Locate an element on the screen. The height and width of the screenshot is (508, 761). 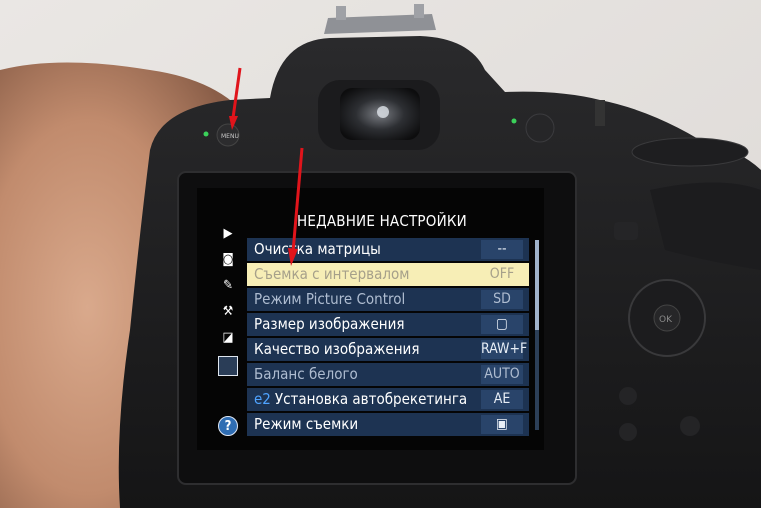
pencil-icon: ✎ is located at coordinates (228, 286).